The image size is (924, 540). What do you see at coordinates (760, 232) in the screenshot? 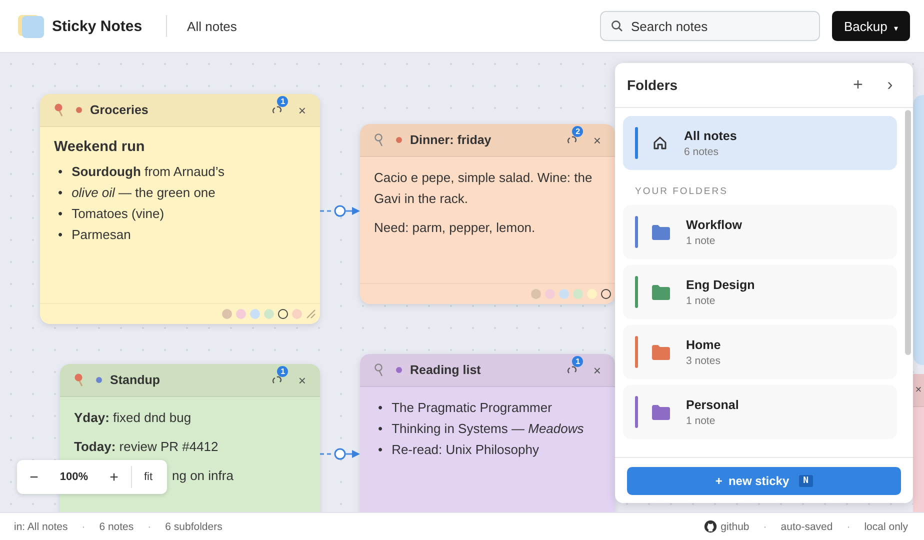
I see `folder-item: Workflow 1 note` at bounding box center [760, 232].